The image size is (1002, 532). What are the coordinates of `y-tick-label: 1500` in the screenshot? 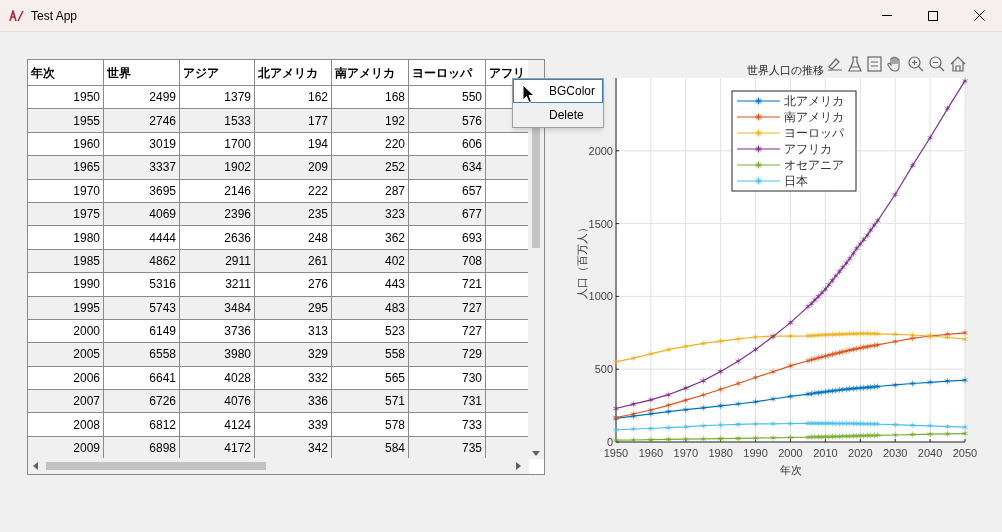 It's located at (600, 223).